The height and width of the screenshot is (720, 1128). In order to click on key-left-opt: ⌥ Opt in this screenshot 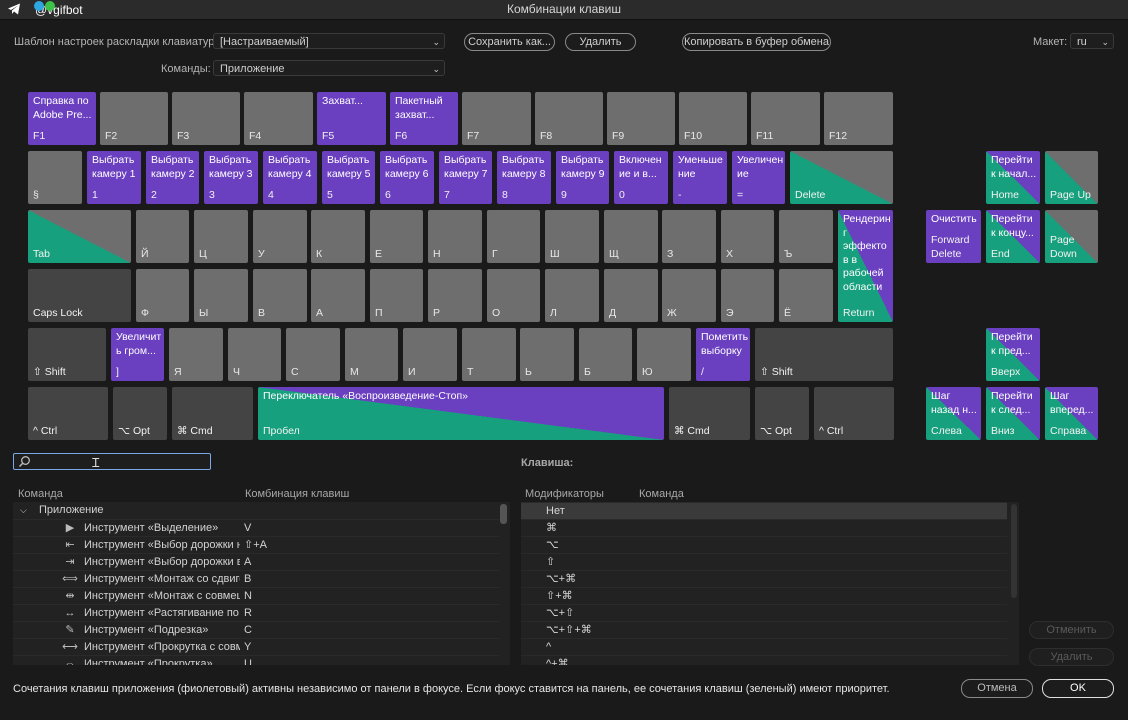, I will do `click(140, 413)`.